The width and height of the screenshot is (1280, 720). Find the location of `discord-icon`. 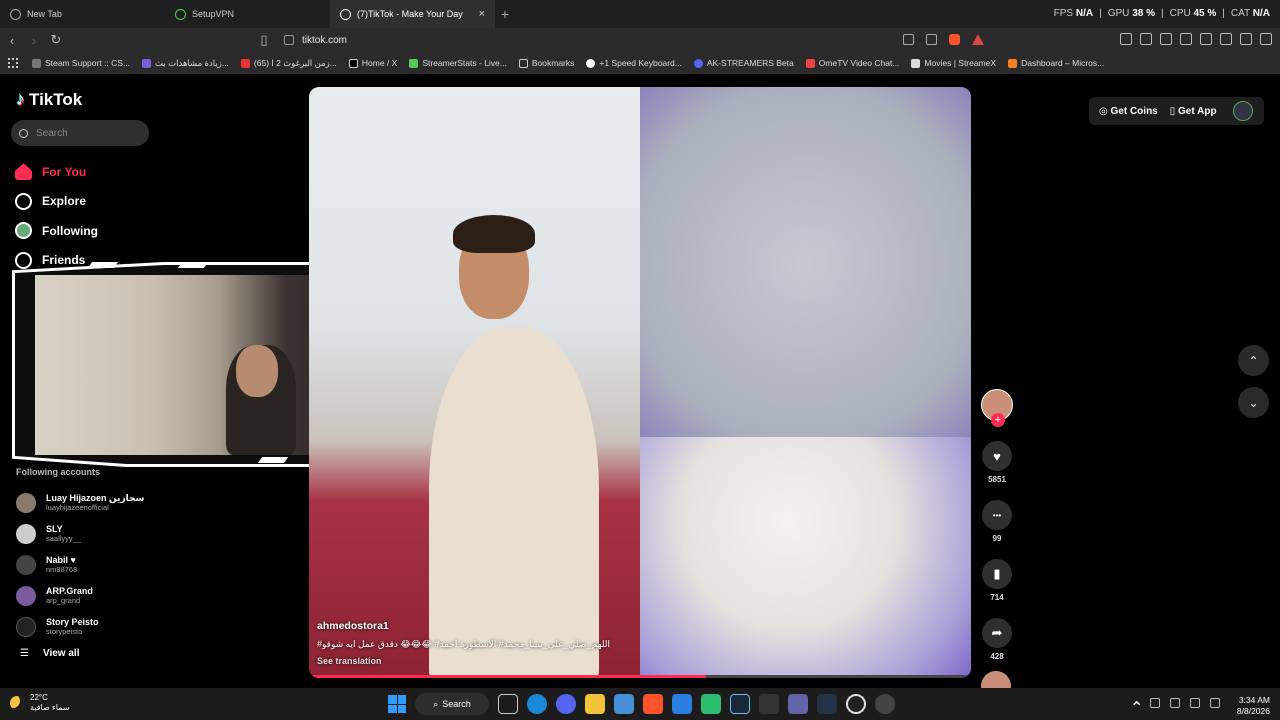

discord-icon is located at coordinates (566, 704).